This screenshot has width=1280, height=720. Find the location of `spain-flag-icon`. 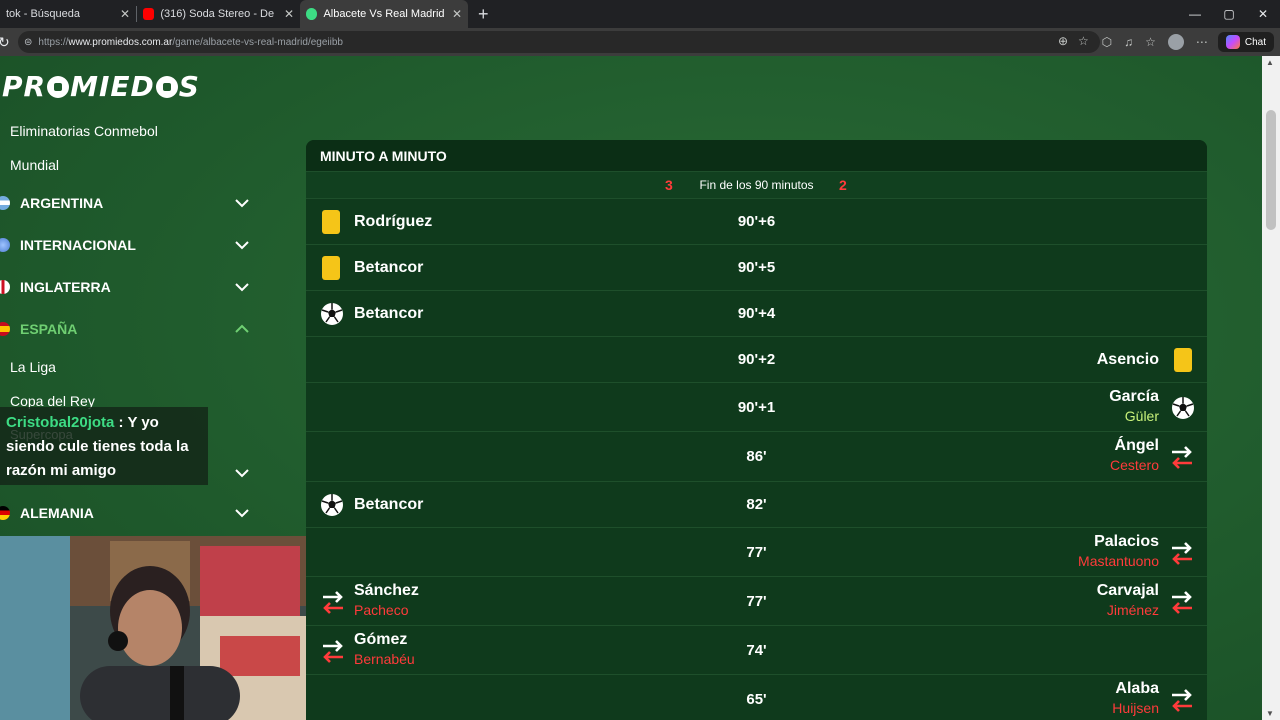

spain-flag-icon is located at coordinates (5, 329).